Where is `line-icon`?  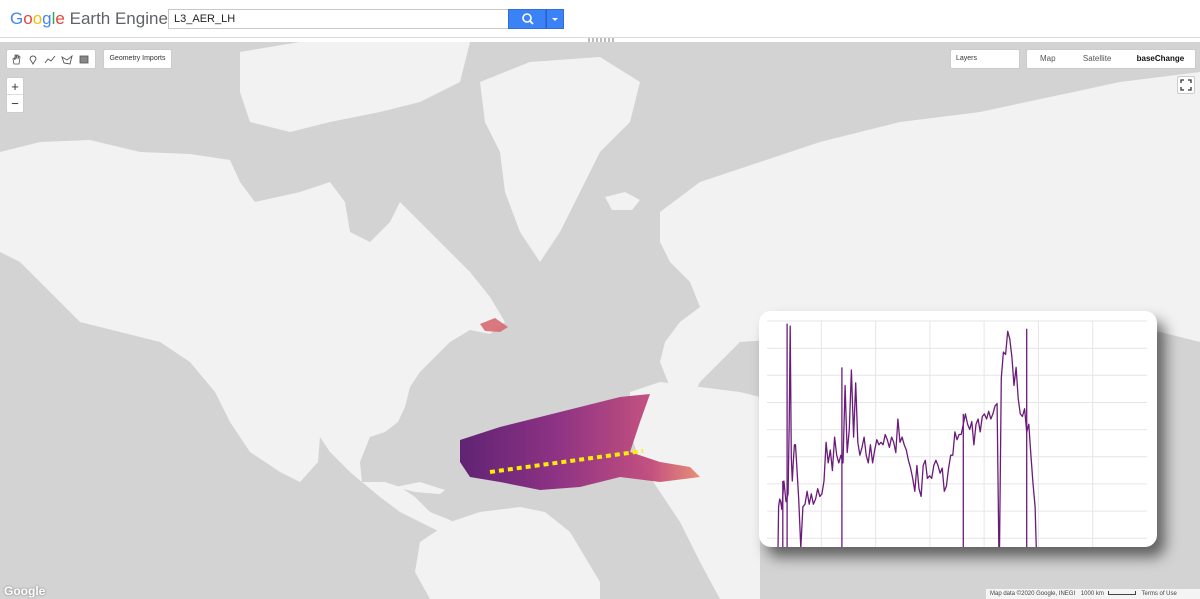 line-icon is located at coordinates (49, 59).